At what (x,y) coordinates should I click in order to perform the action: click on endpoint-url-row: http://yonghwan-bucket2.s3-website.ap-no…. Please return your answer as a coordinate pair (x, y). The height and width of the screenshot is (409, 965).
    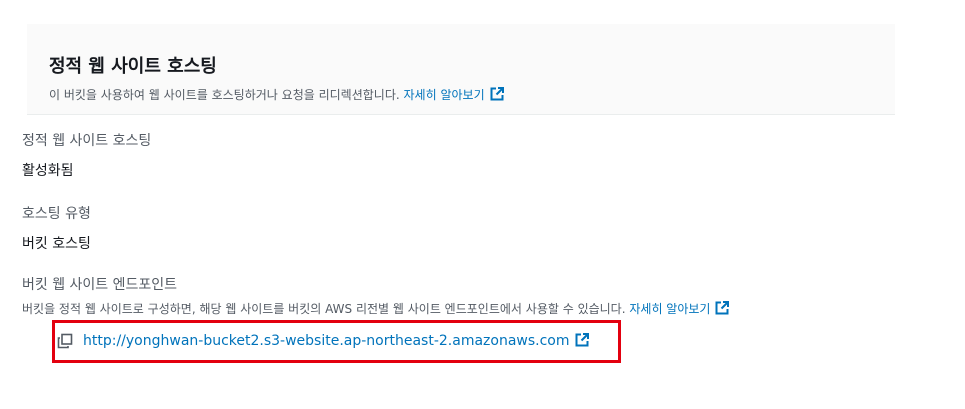
    Looking at the image, I should click on (323, 341).